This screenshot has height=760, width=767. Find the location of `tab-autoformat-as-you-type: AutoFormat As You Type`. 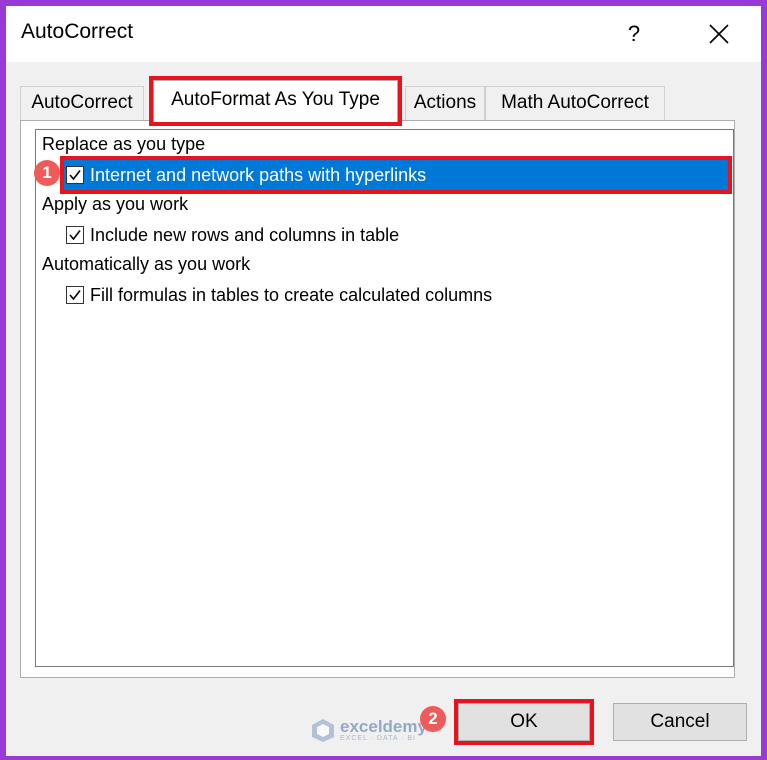

tab-autoformat-as-you-type: AutoFormat As You Type is located at coordinates (275, 101).